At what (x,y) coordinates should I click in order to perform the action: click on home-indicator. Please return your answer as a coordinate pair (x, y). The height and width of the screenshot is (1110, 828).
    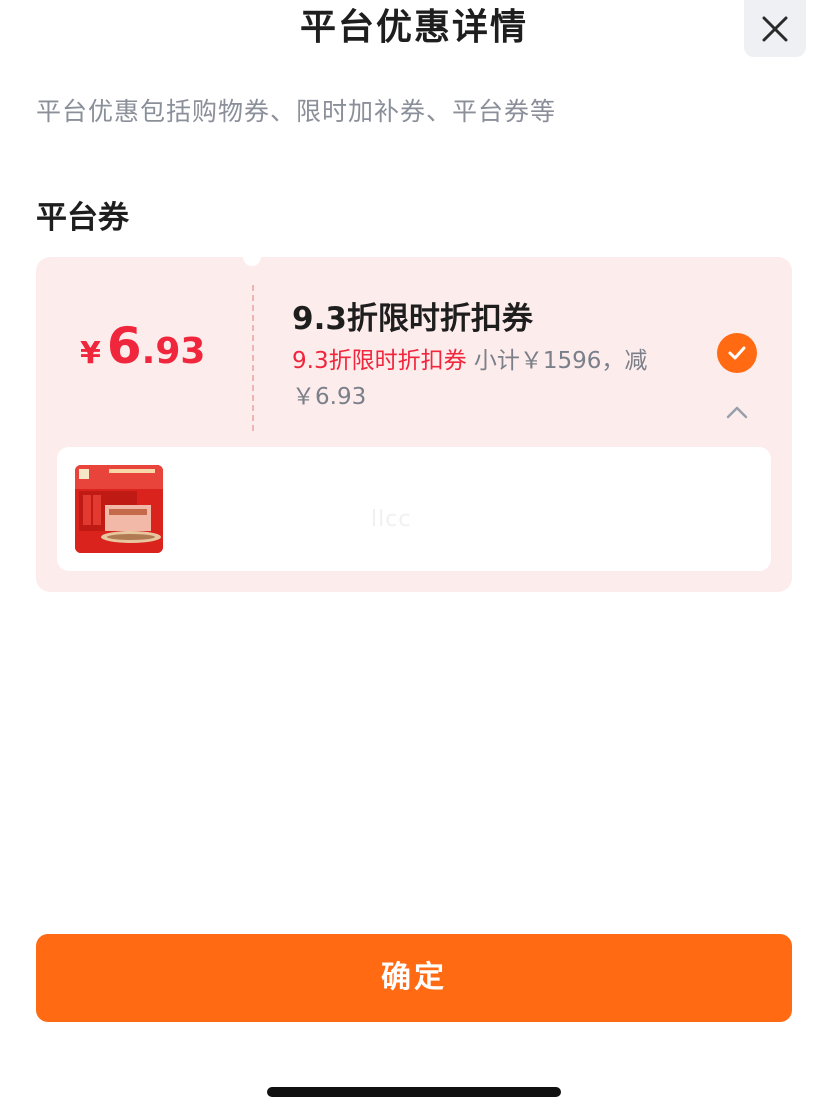
    Looking at the image, I should click on (414, 1092).